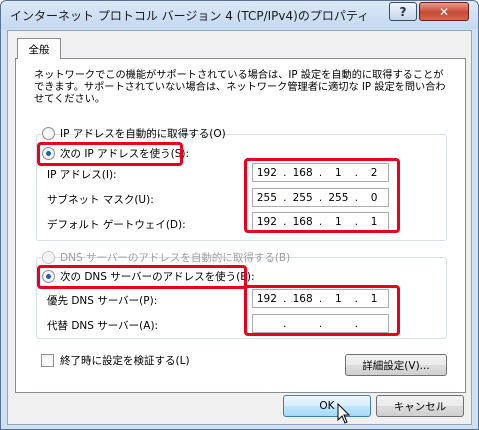  Describe the element at coordinates (116, 225) in the screenshot. I see `default-gateway-label: デフォルト ゲートウェイ(D):` at that location.